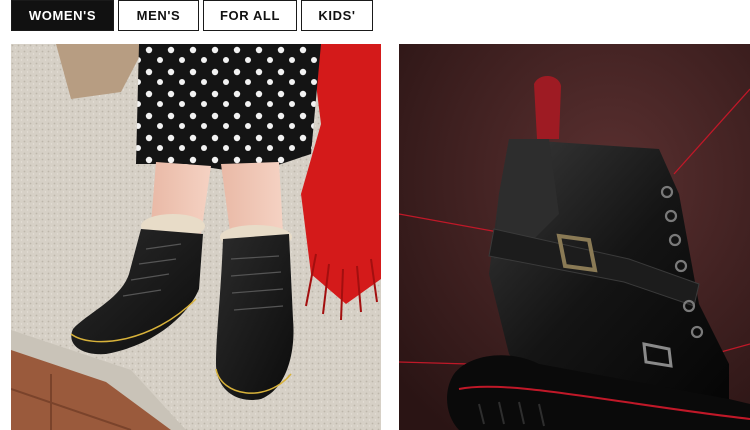 Image resolution: width=750 pixels, height=430 pixels. Describe the element at coordinates (158, 15) in the screenshot. I see `tab-mens: MEN'S` at that location.